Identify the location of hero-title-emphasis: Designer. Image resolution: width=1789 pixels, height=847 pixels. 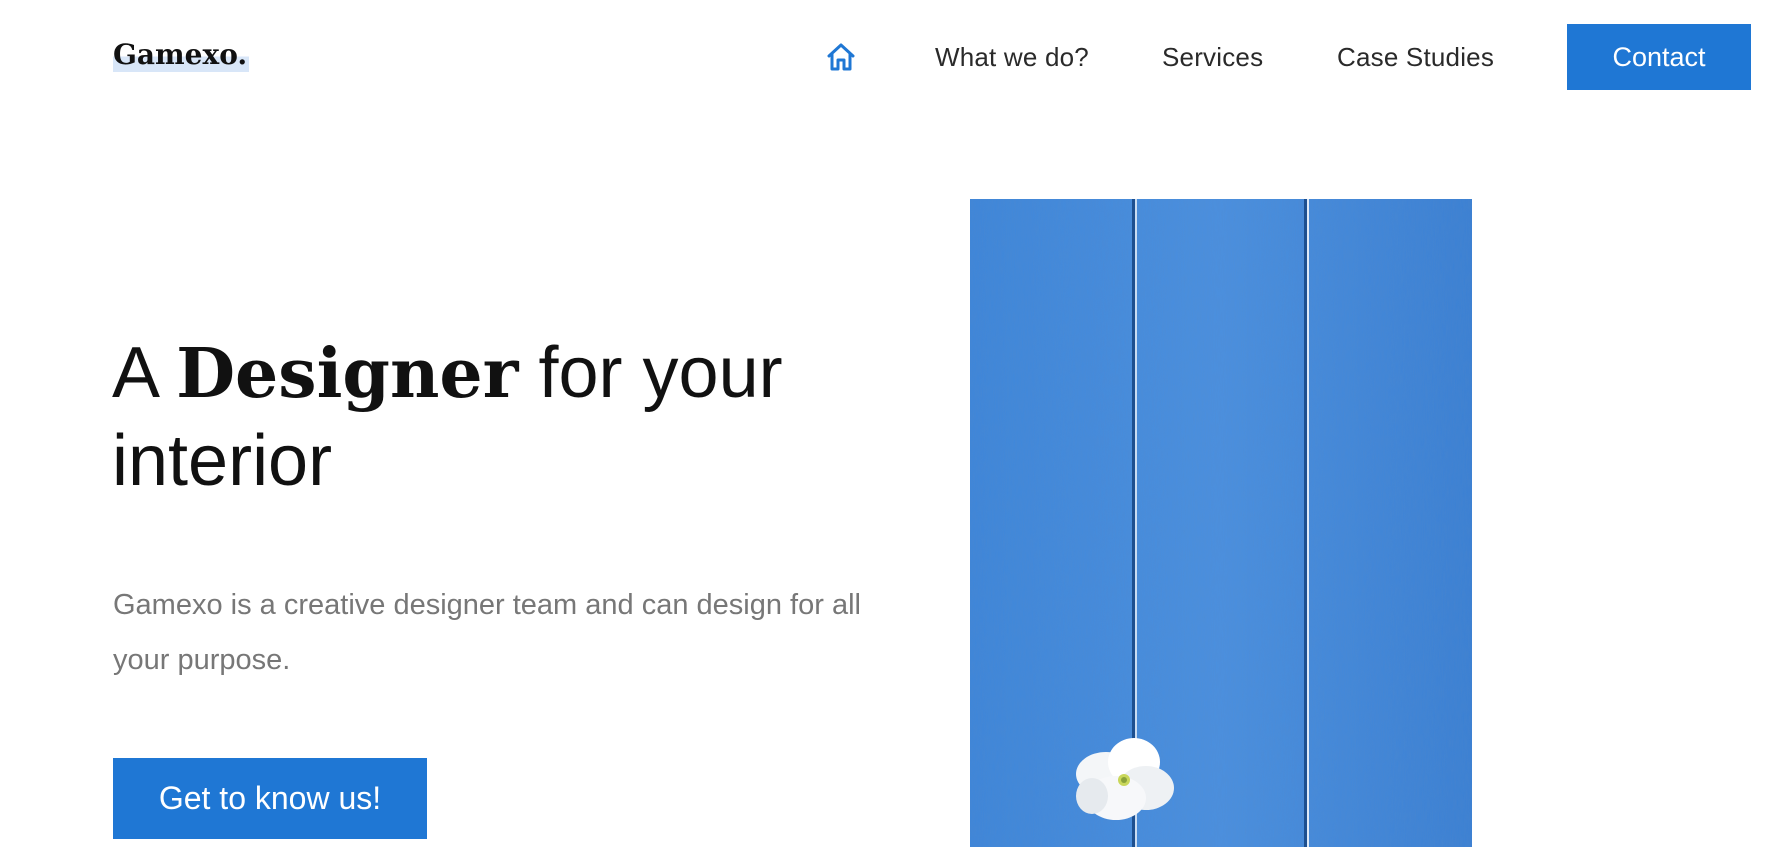
(347, 374).